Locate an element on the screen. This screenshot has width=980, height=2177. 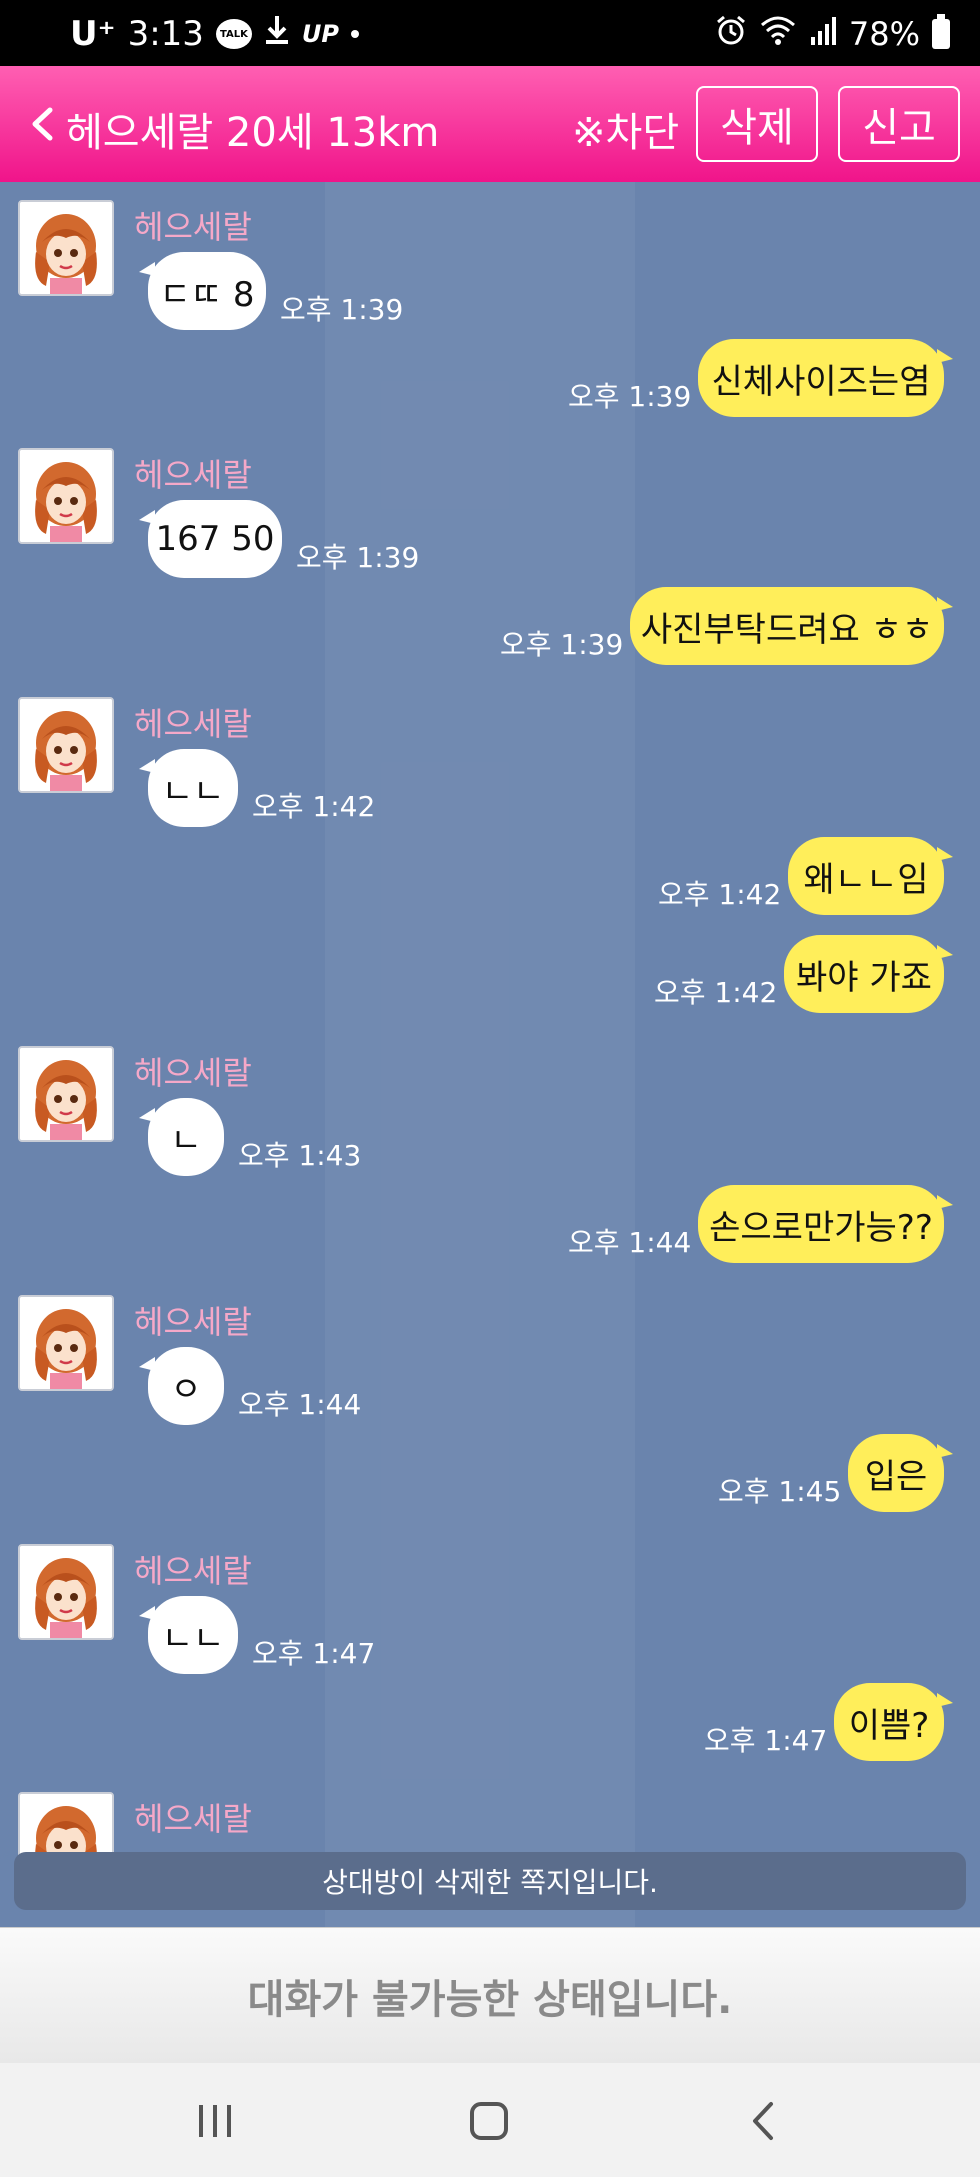
up-icon: UP is located at coordinates (320, 34).